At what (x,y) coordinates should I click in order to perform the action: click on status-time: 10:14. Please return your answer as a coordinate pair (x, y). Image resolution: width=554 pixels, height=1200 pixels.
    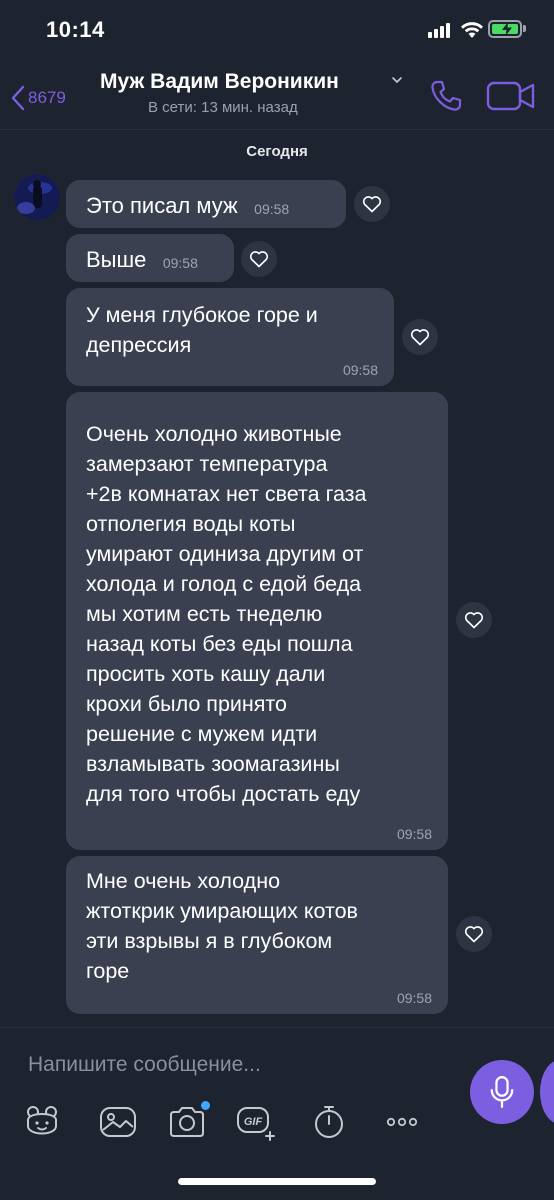
    Looking at the image, I should click on (75, 29).